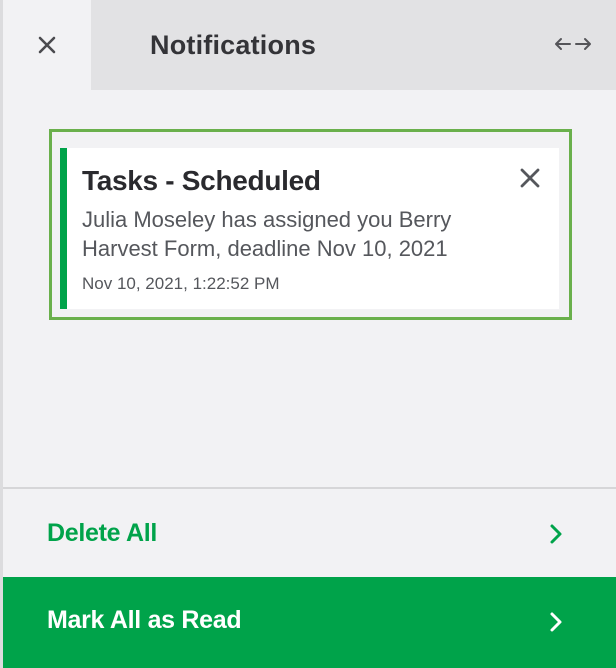  What do you see at coordinates (181, 283) in the screenshot?
I see `notification-timestamp: Nov 10, 2021, 1:22:52 PM` at bounding box center [181, 283].